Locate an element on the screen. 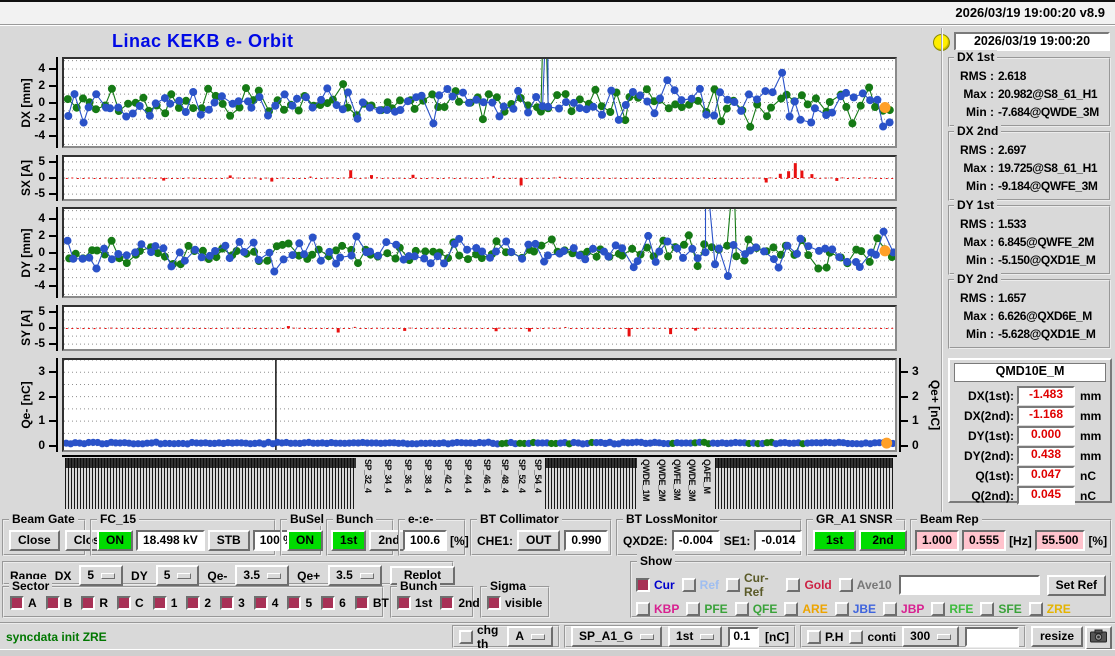 The width and height of the screenshot is (1115, 656). bunch-1st-dropdown: 1st is located at coordinates (695, 636).